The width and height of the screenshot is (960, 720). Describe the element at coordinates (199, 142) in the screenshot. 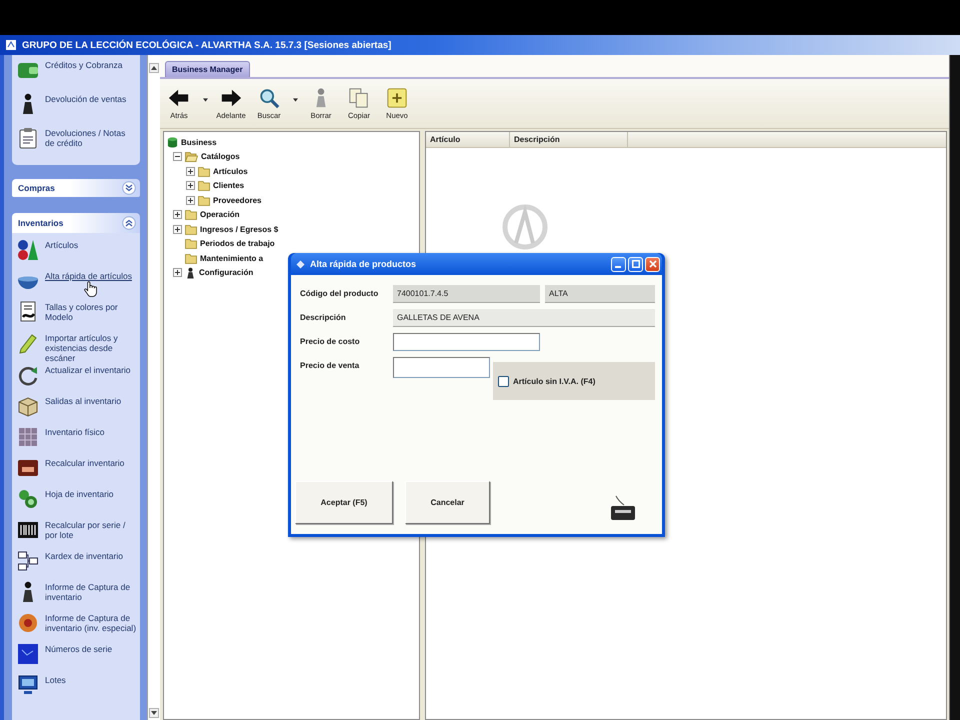

I see `tree-item: Business` at that location.